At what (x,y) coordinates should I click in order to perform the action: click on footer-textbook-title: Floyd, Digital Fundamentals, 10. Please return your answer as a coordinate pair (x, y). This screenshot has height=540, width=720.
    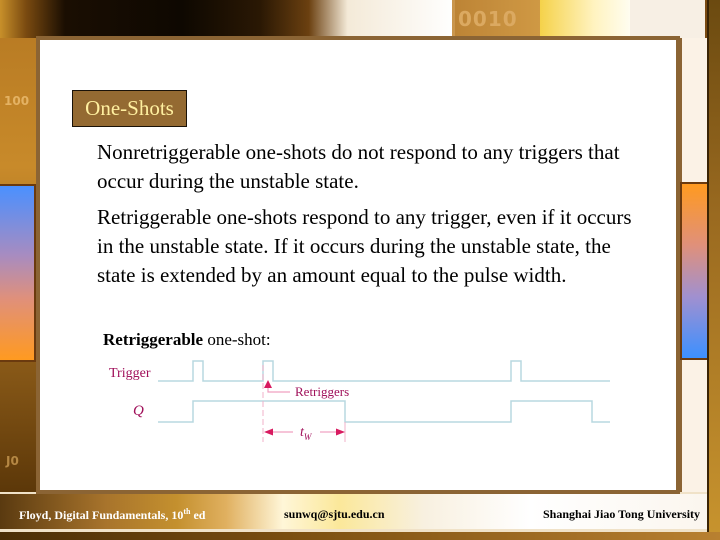
    Looking at the image, I should click on (101, 515).